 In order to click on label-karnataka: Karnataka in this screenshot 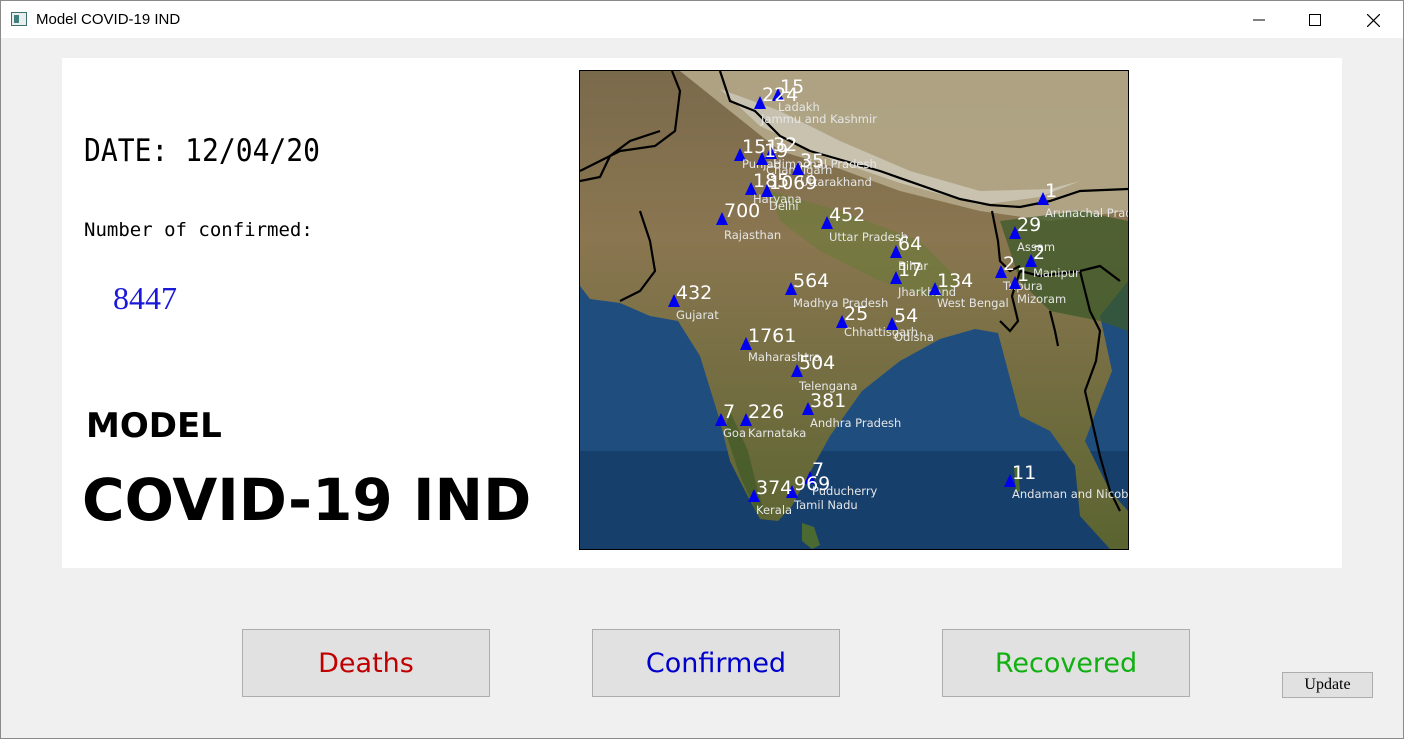, I will do `click(777, 433)`.